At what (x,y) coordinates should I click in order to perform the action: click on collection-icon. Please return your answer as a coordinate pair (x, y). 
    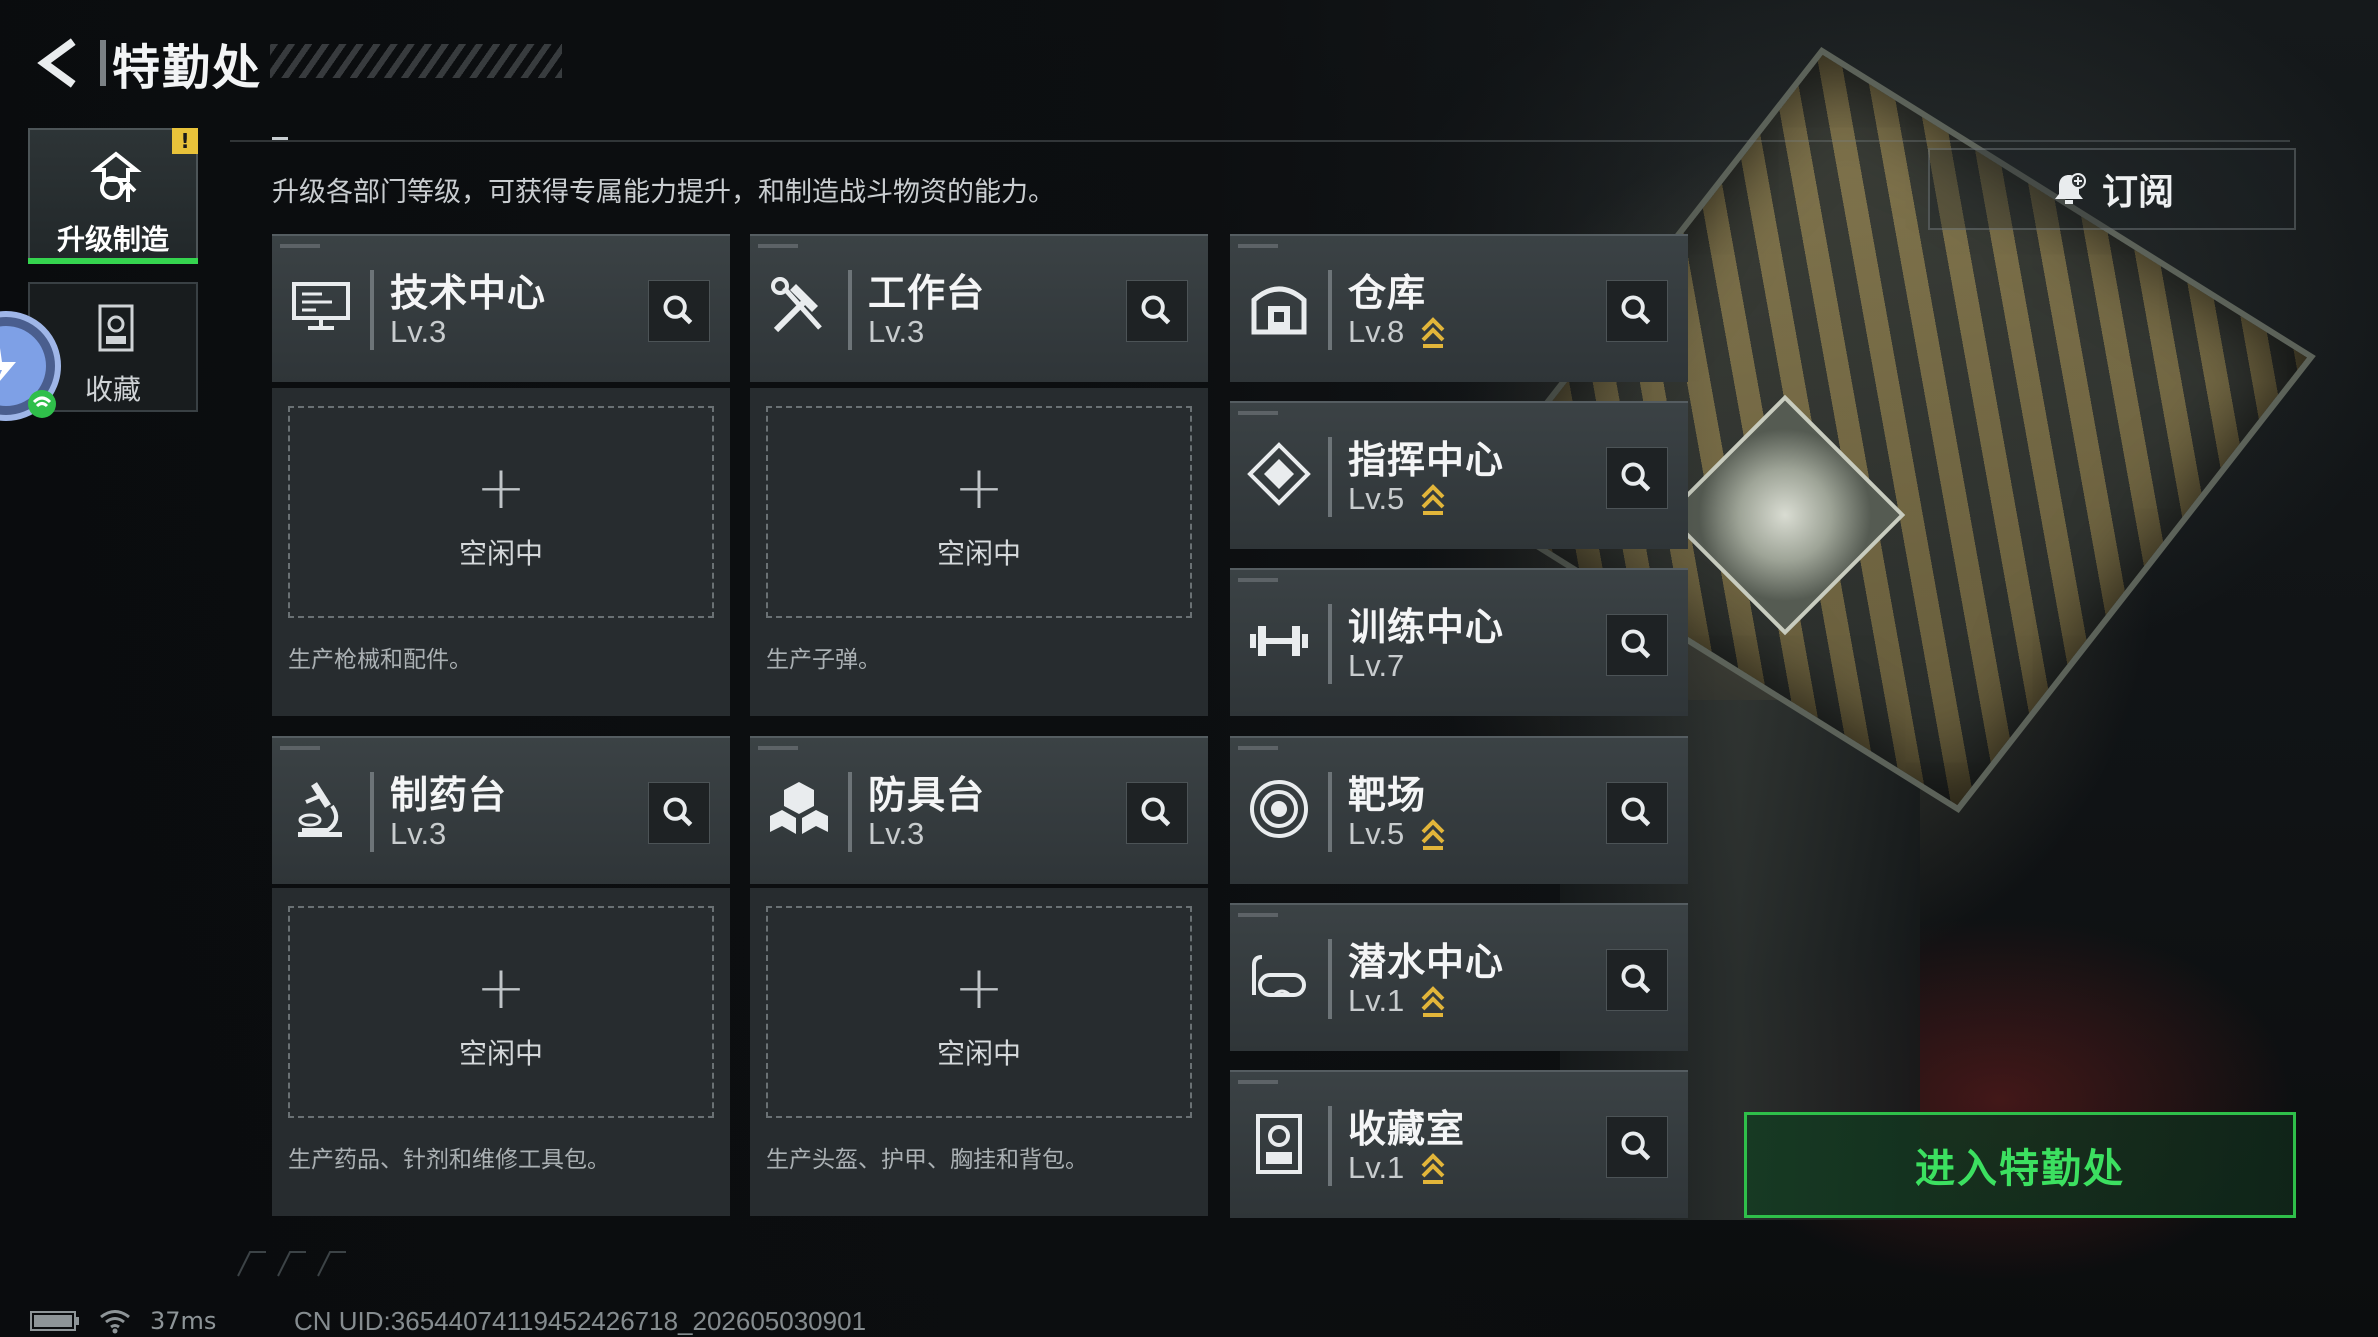
    Looking at the image, I should click on (1279, 1144).